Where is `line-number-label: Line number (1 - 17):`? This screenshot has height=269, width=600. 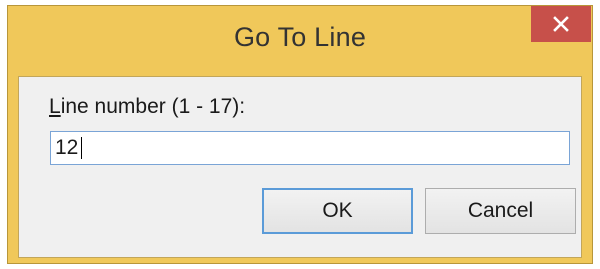
line-number-label: Line number (1 - 17): is located at coordinates (147, 107).